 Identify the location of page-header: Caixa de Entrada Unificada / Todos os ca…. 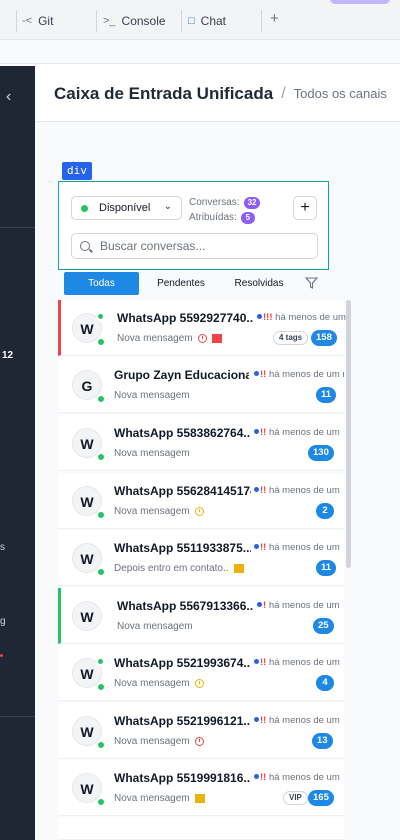
(217, 94).